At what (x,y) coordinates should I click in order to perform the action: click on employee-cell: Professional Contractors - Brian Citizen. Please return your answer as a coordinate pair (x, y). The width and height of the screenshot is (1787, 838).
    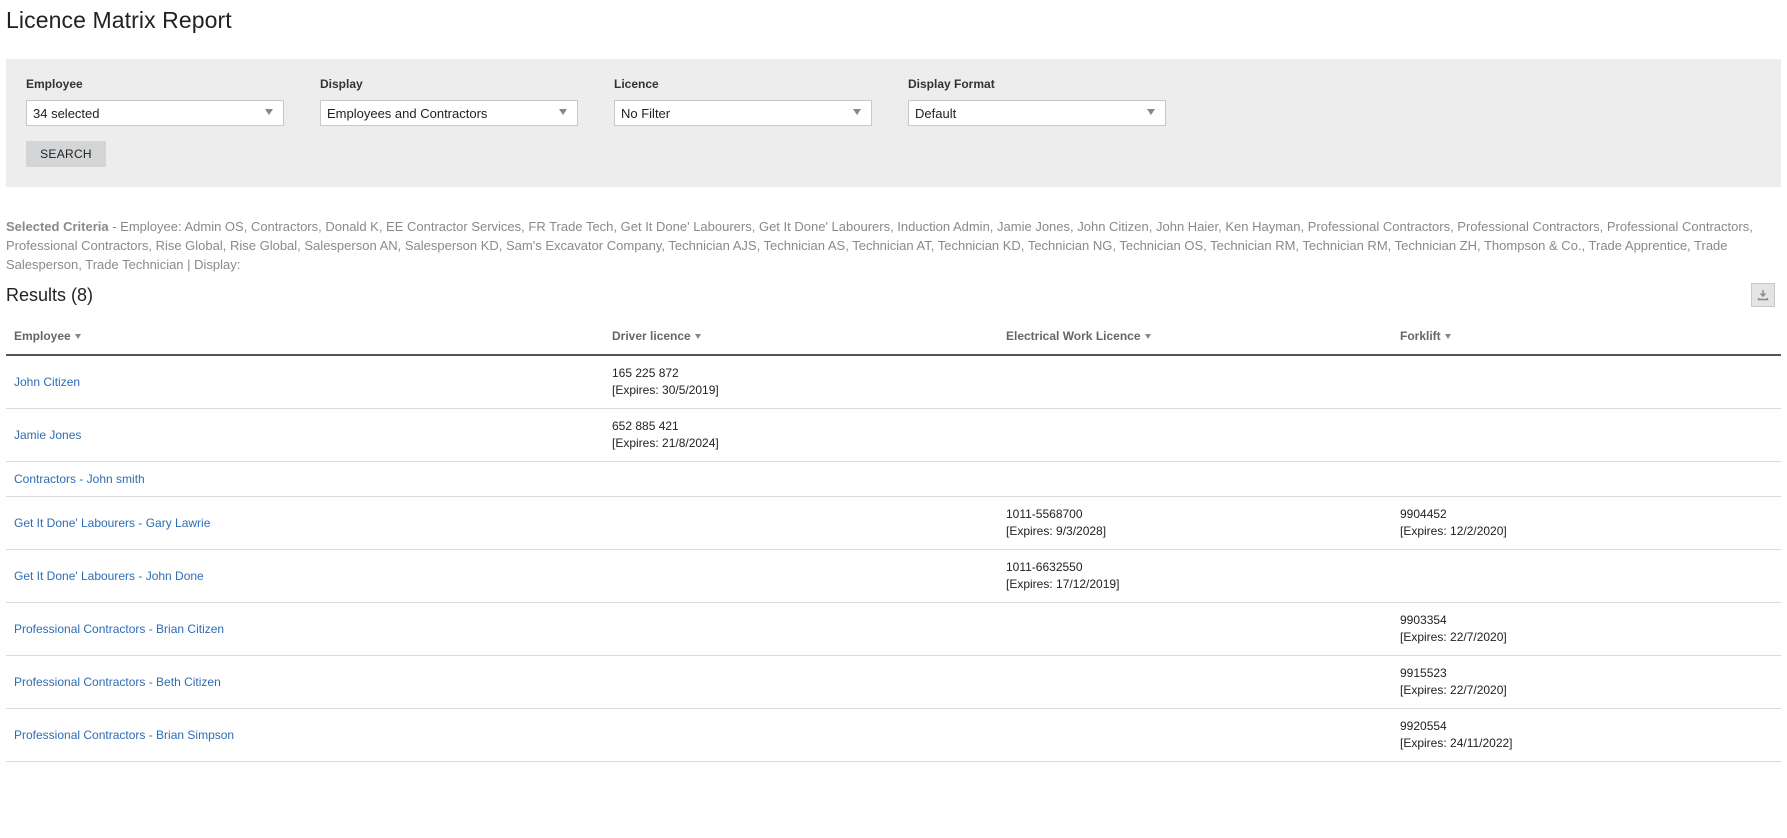
    Looking at the image, I should click on (305, 629).